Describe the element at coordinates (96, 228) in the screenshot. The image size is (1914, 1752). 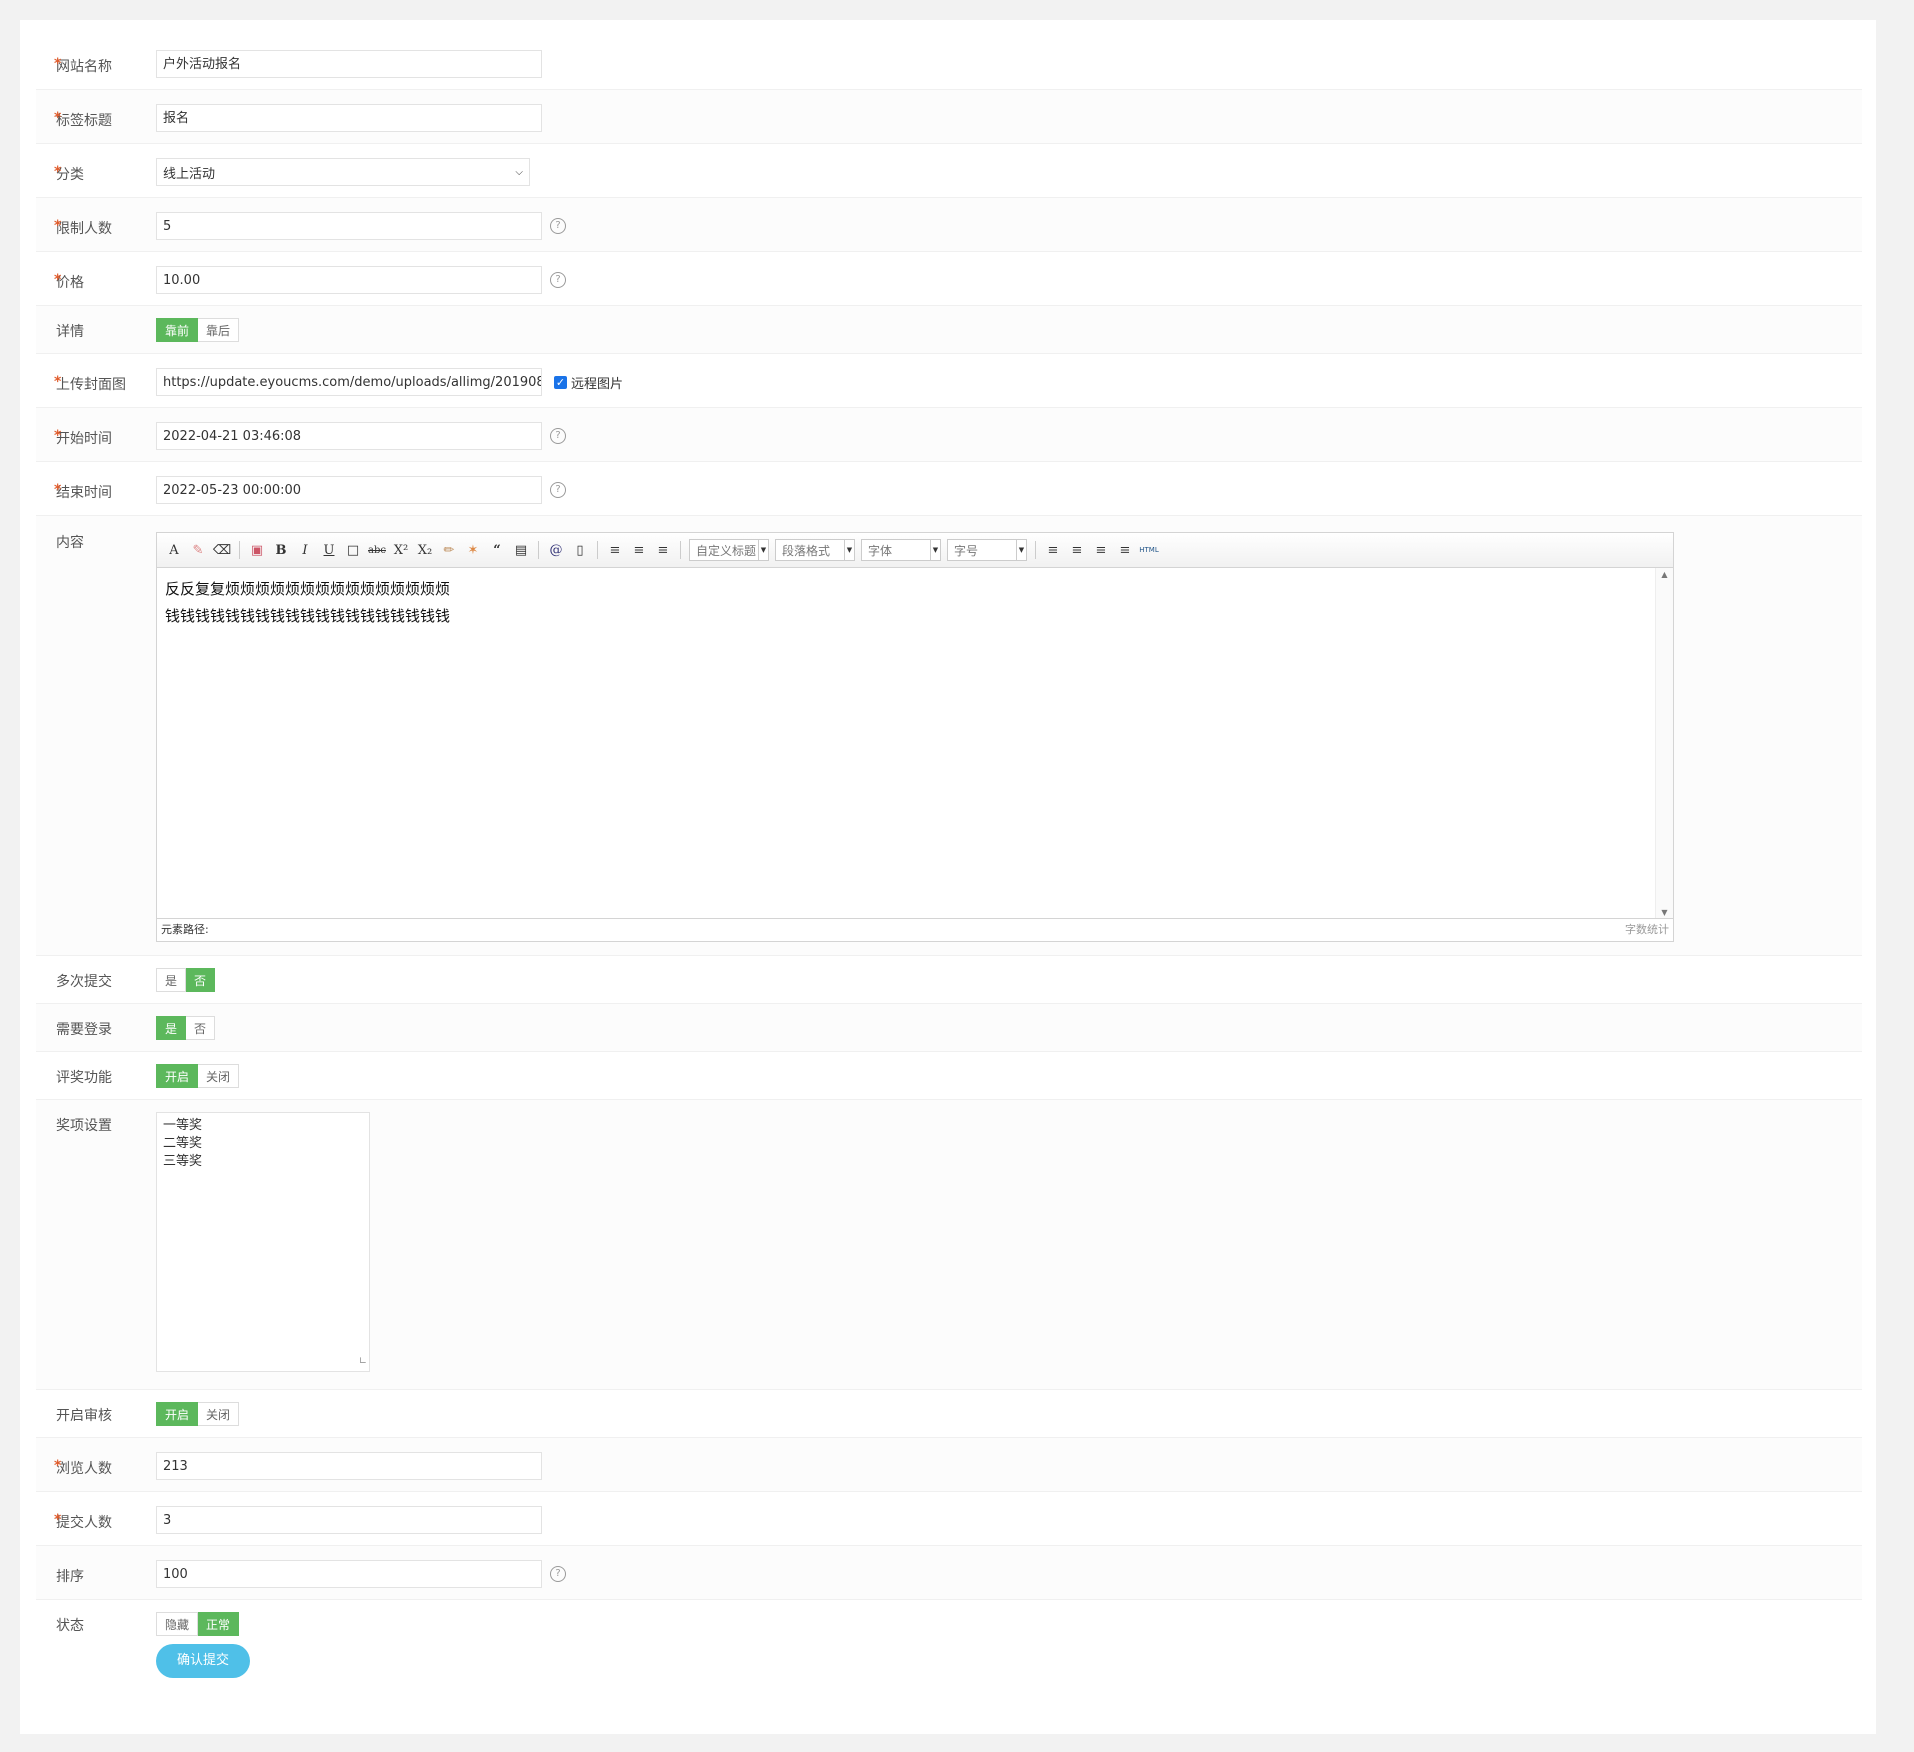
I see `label-limit: * 限制人数` at that location.